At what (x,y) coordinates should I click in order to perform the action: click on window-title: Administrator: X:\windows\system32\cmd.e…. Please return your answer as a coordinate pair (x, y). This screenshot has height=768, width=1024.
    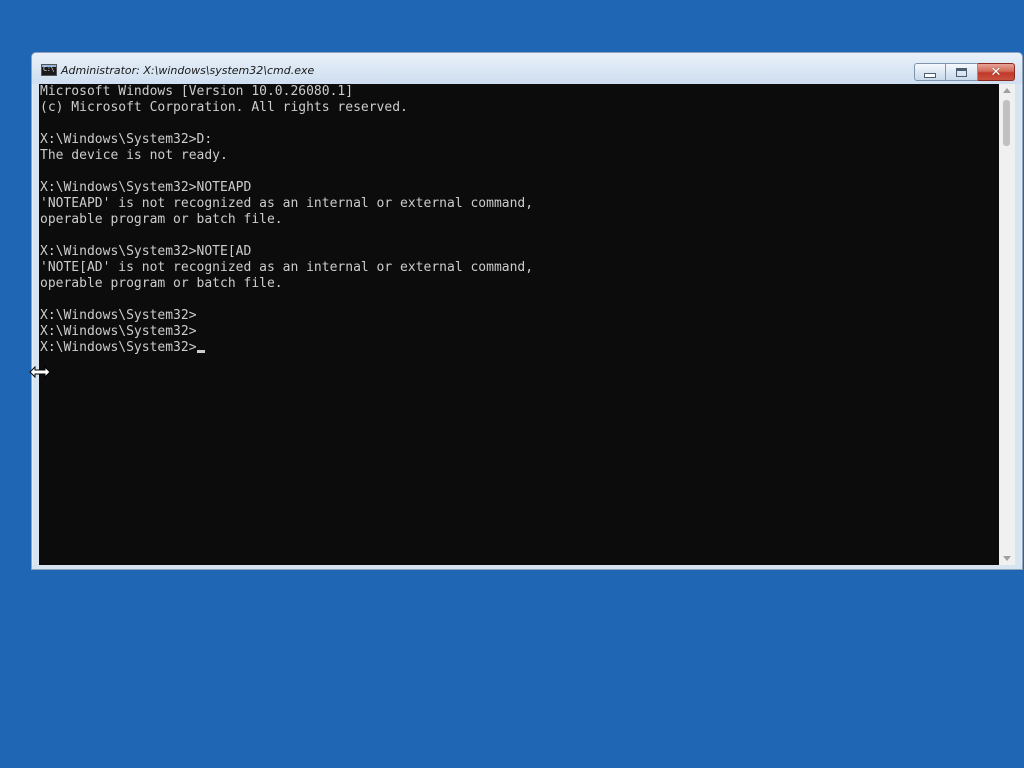
    Looking at the image, I should click on (188, 70).